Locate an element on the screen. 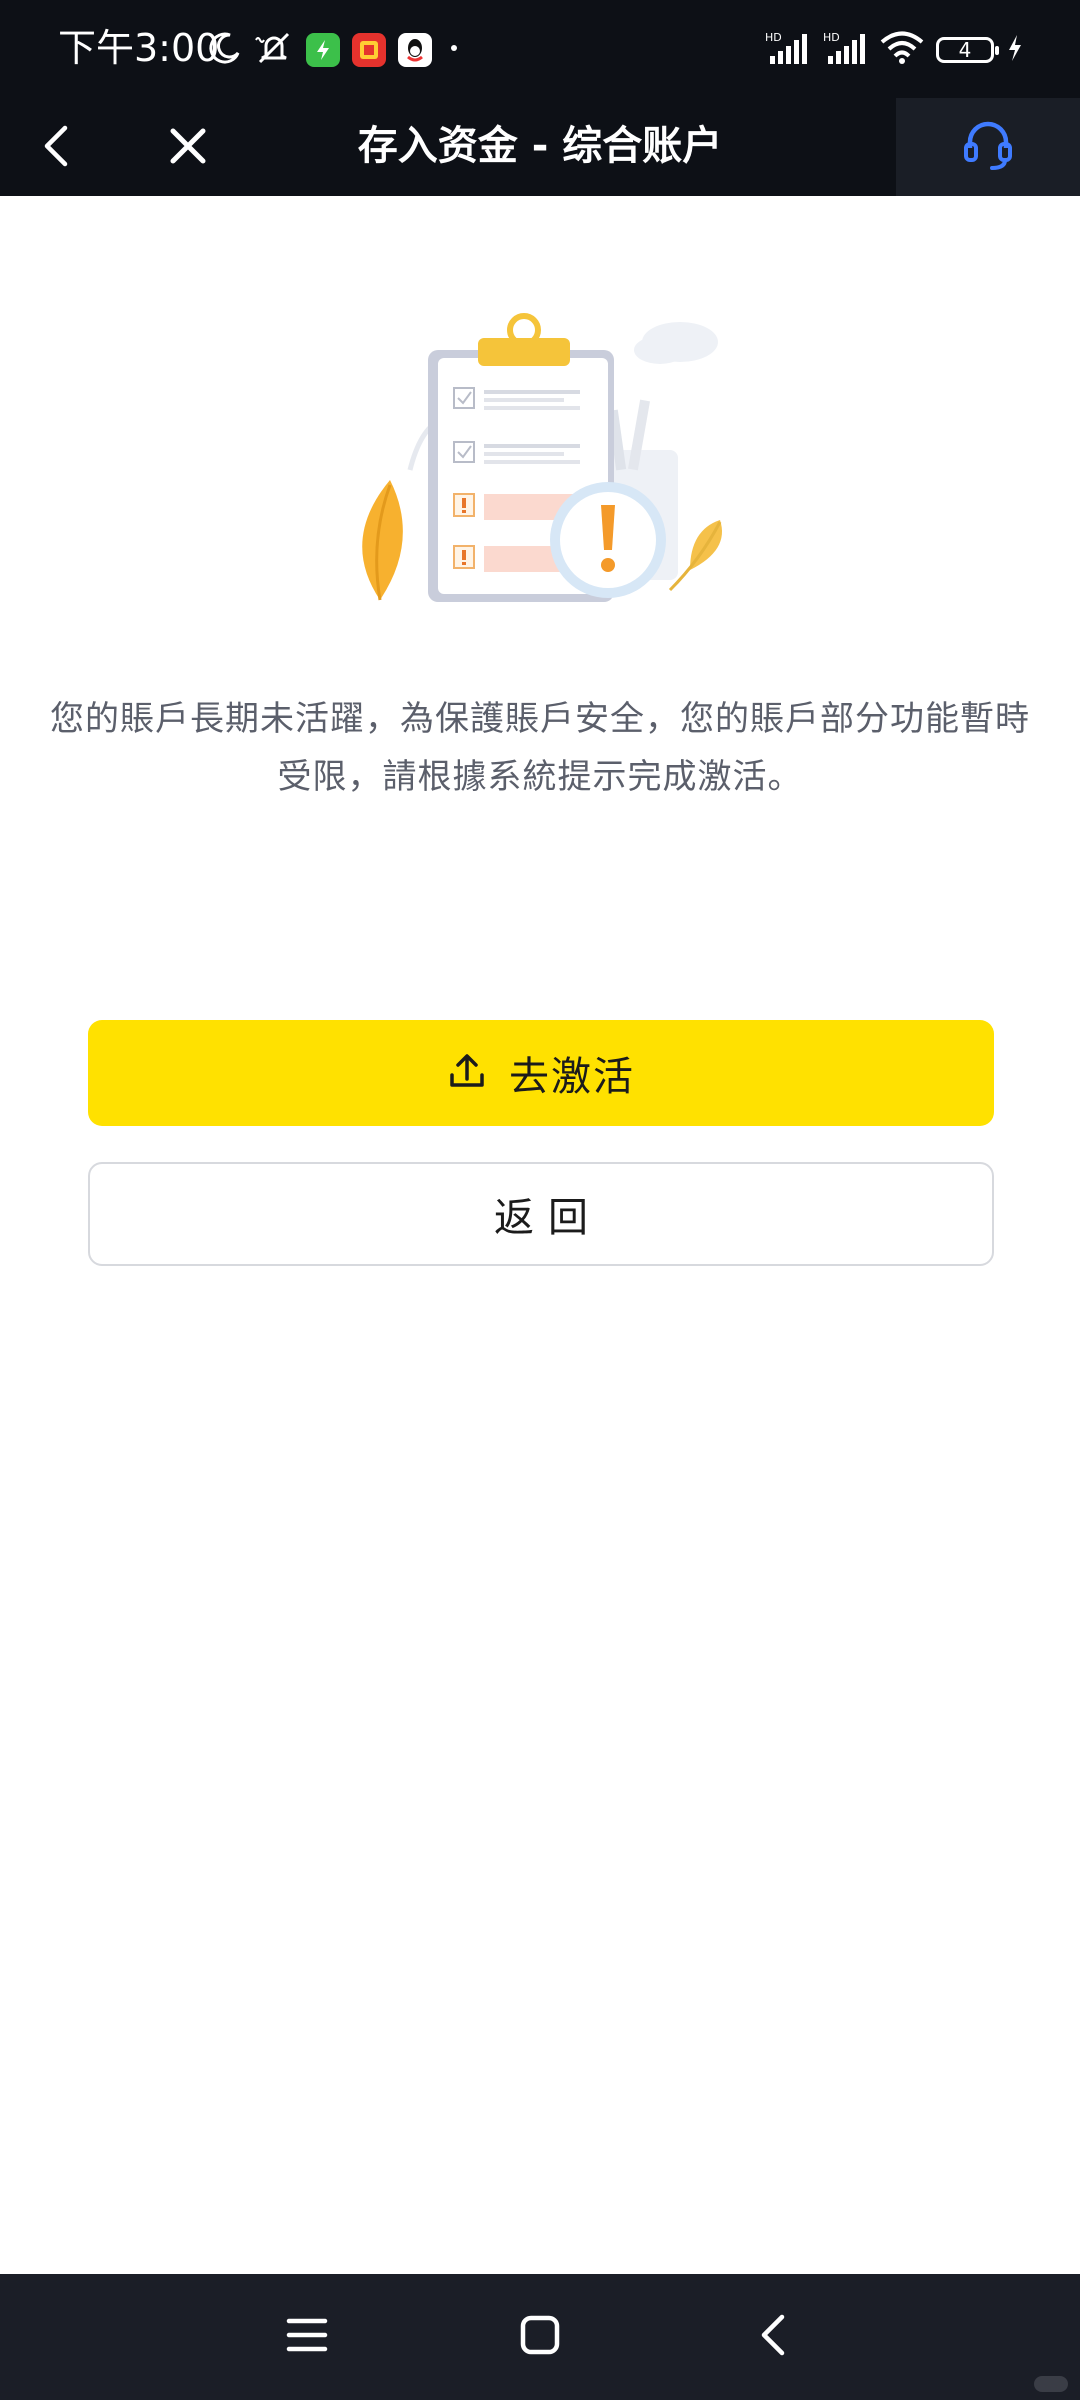 This screenshot has width=1080, height=2400. charging-icon is located at coordinates (1015, 50).